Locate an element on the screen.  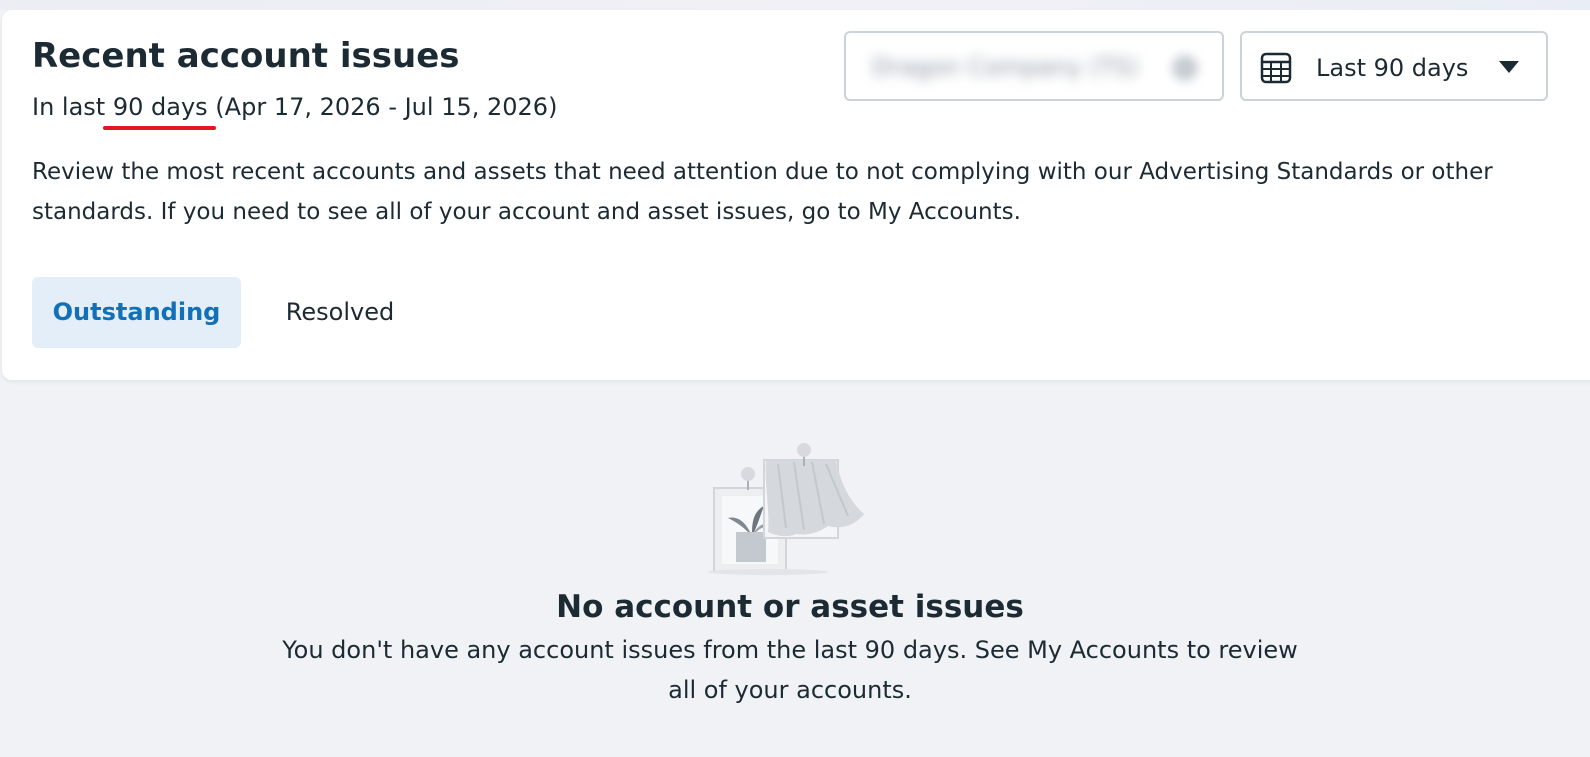
page-title: Recent account issues is located at coordinates (246, 56).